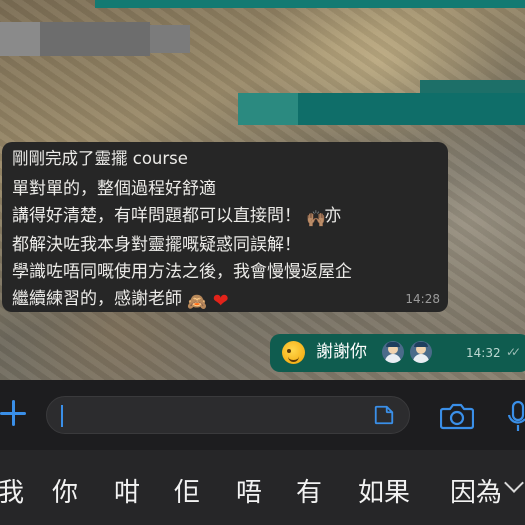  Describe the element at coordinates (515, 416) in the screenshot. I see `microphone-icon` at that location.